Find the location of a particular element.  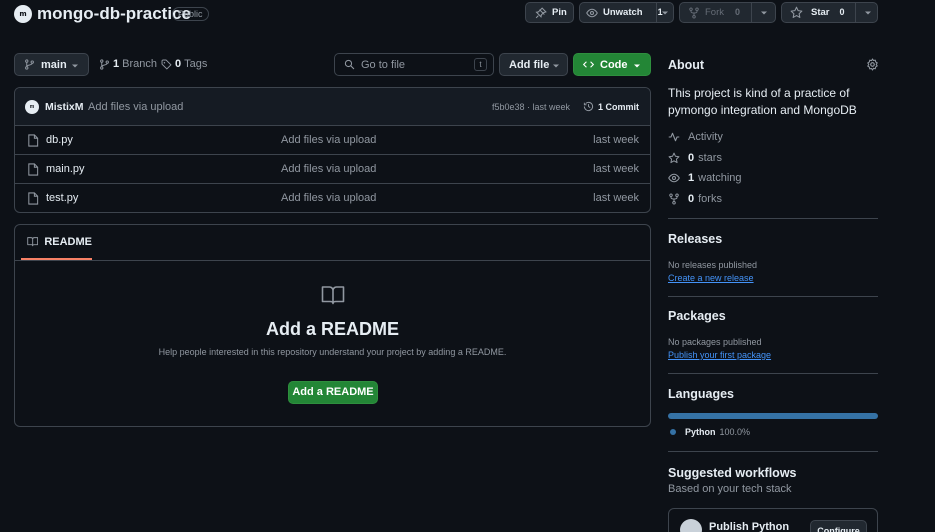

releases-heading: Releases is located at coordinates (695, 239).